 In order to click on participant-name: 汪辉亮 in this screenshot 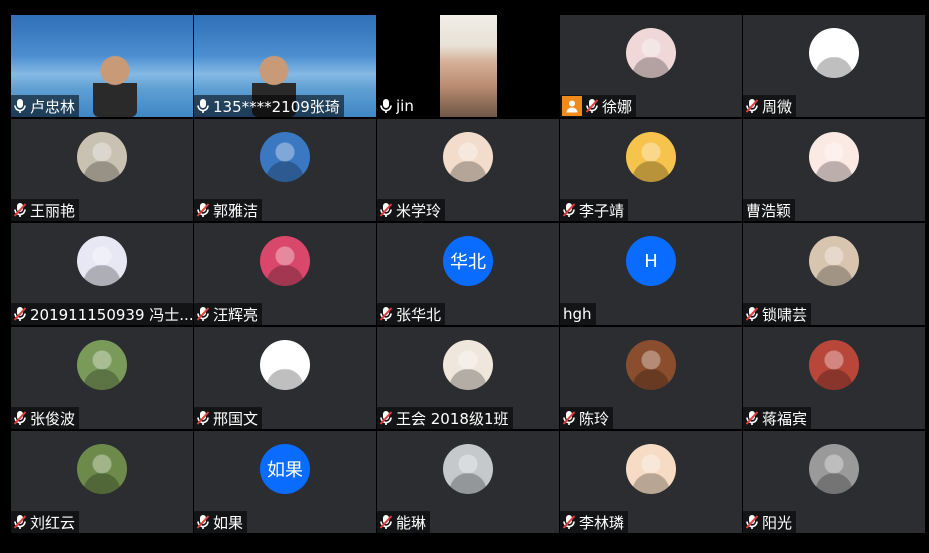, I will do `click(236, 314)`.